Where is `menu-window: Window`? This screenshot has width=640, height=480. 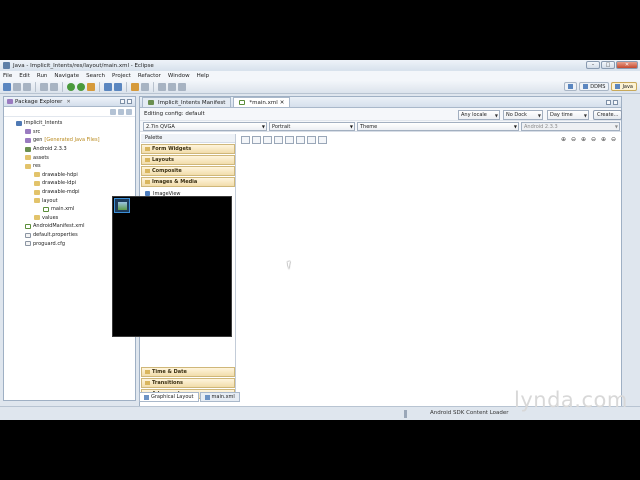
menu-window: Window is located at coordinates (179, 76).